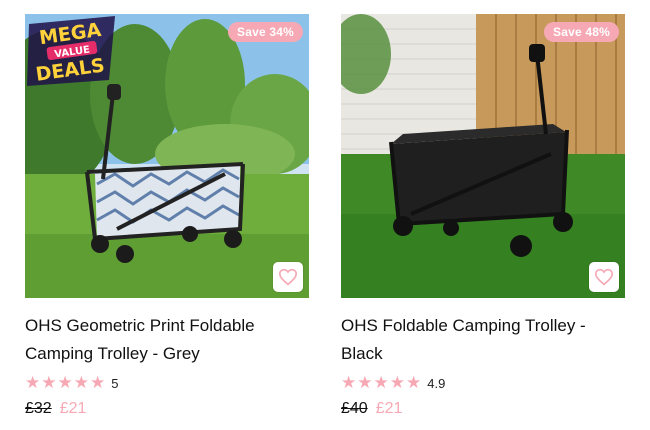  What do you see at coordinates (483, 409) in the screenshot?
I see `price: £40 £21` at bounding box center [483, 409].